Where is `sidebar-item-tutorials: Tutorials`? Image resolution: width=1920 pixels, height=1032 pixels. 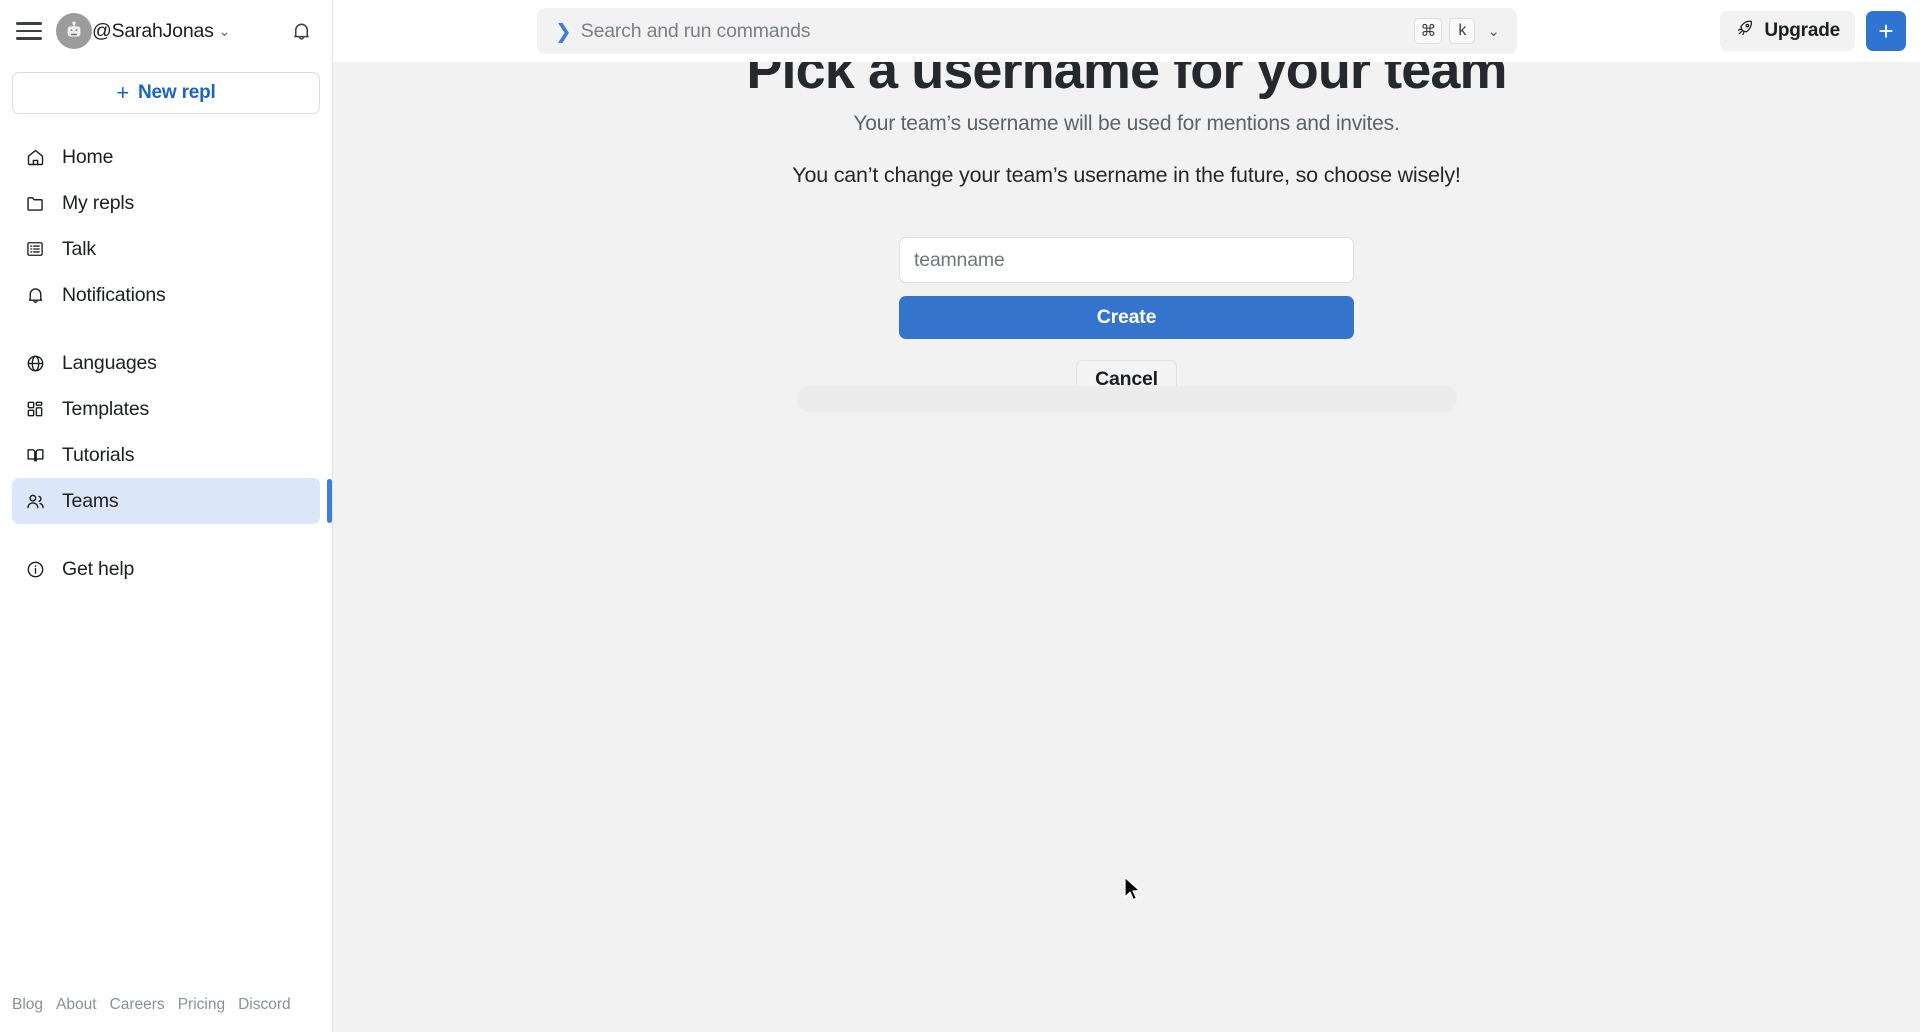 sidebar-item-tutorials: Tutorials is located at coordinates (166, 455).